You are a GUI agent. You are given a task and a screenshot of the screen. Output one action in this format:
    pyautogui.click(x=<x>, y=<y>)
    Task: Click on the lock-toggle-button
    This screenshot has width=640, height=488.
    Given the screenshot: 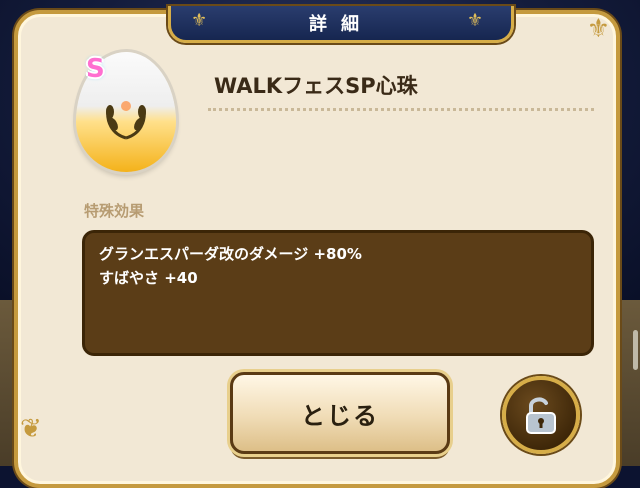 What is the action you would take?
    pyautogui.click(x=541, y=415)
    